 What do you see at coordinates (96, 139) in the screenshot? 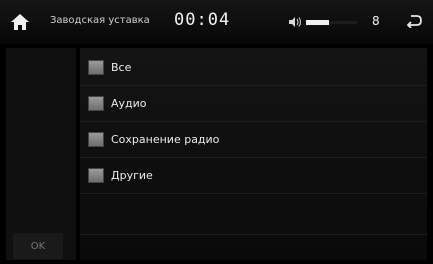
I see `checkbox-radio-presets` at bounding box center [96, 139].